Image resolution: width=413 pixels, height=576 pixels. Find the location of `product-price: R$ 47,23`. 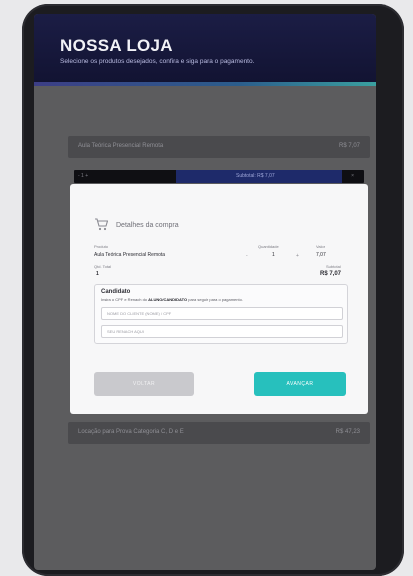

product-price: R$ 47,23 is located at coordinates (347, 432).